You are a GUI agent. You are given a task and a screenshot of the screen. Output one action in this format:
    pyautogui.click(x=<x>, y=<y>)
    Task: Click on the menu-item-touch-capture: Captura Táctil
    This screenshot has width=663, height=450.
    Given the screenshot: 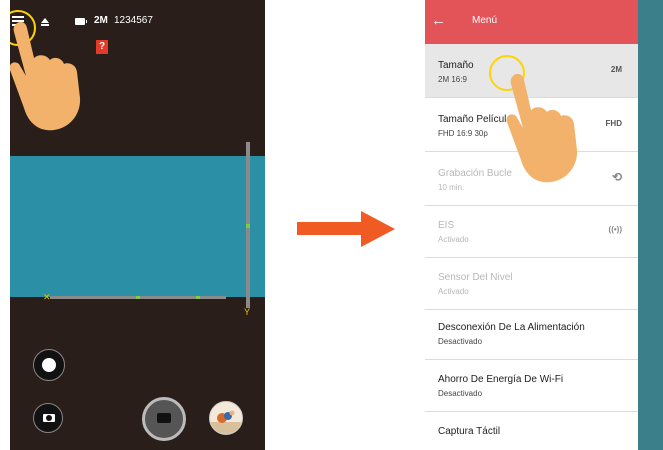 What is the action you would take?
    pyautogui.click(x=531, y=430)
    